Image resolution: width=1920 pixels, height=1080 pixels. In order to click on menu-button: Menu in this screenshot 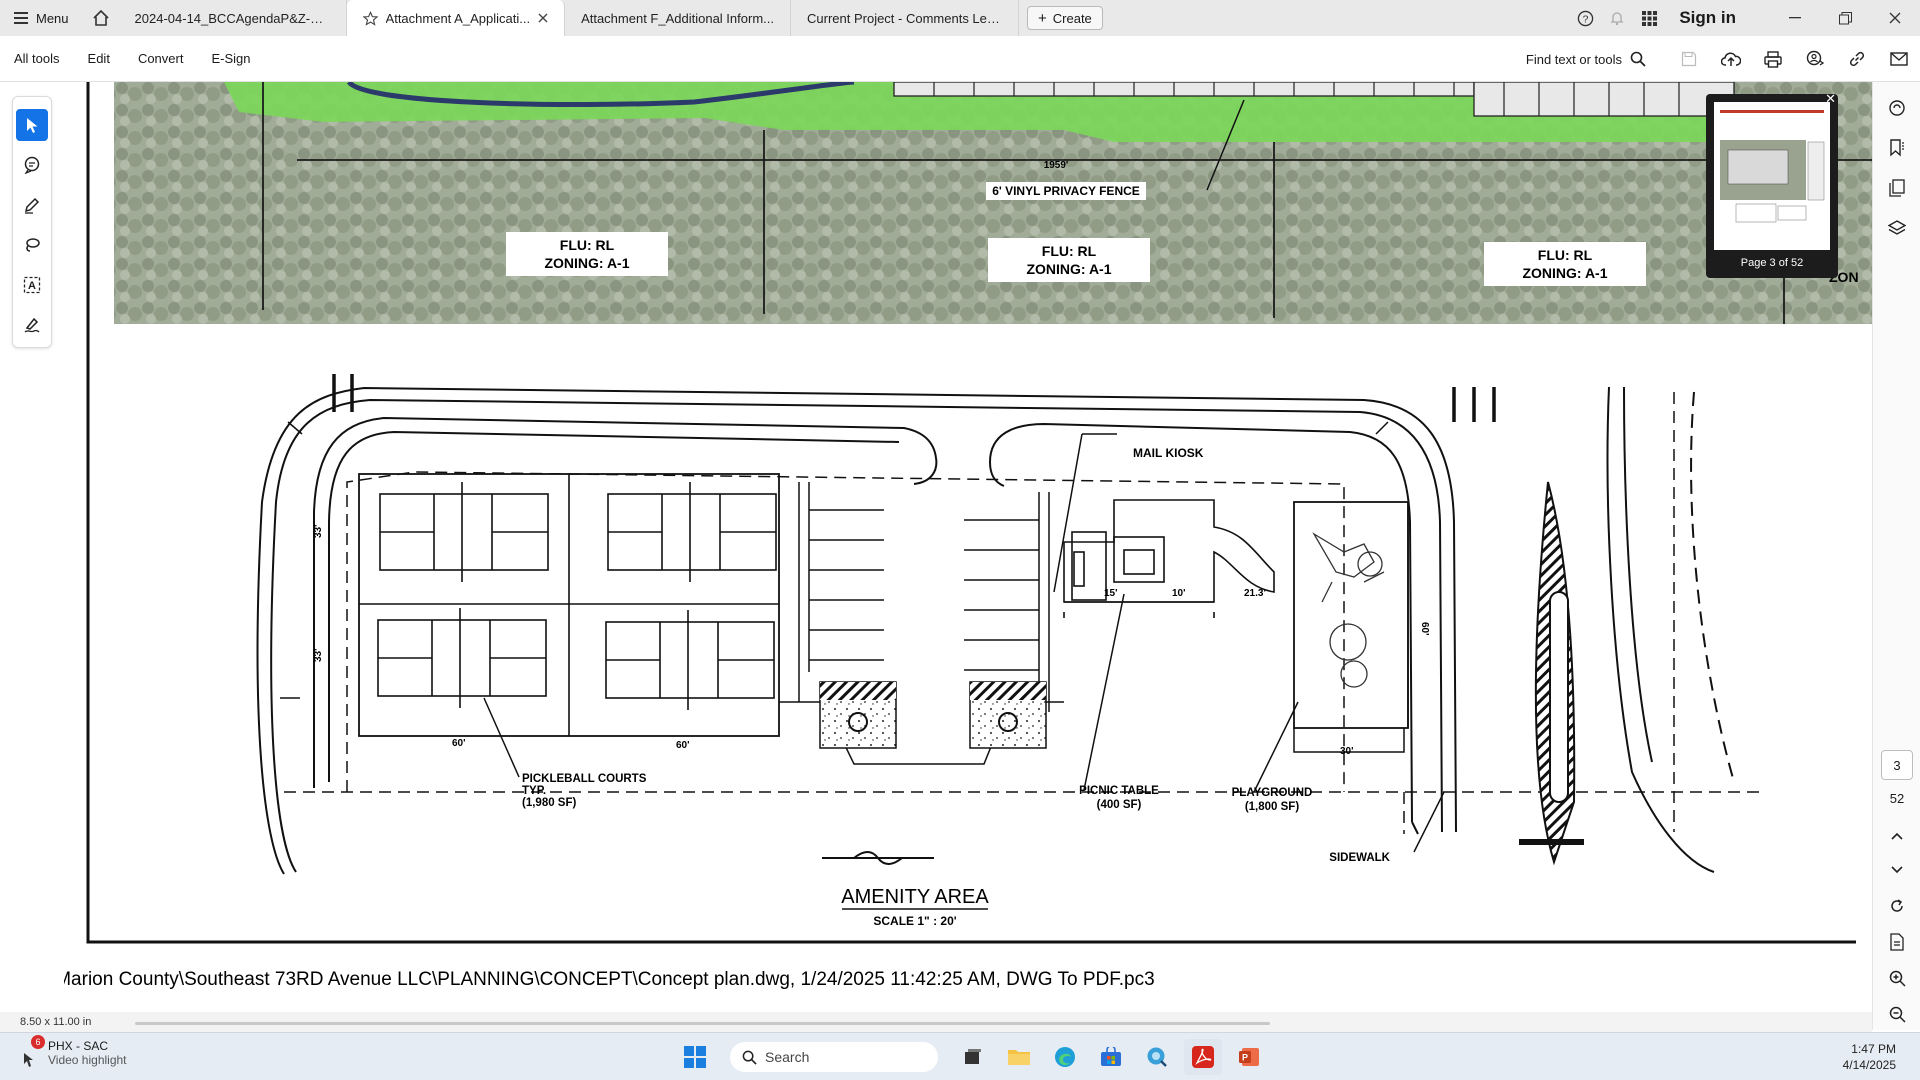, I will do `click(41, 18)`.